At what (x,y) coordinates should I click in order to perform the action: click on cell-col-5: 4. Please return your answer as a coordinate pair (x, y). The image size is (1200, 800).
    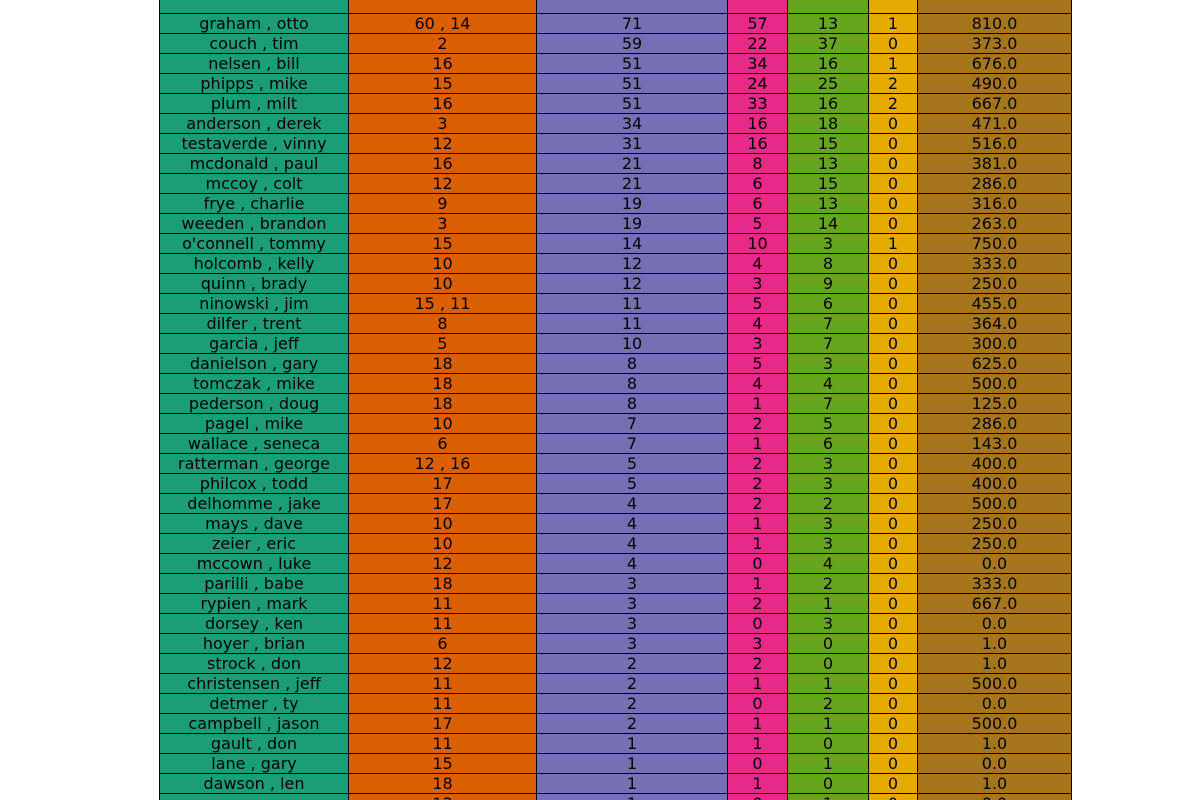
    Looking at the image, I should click on (828, 563).